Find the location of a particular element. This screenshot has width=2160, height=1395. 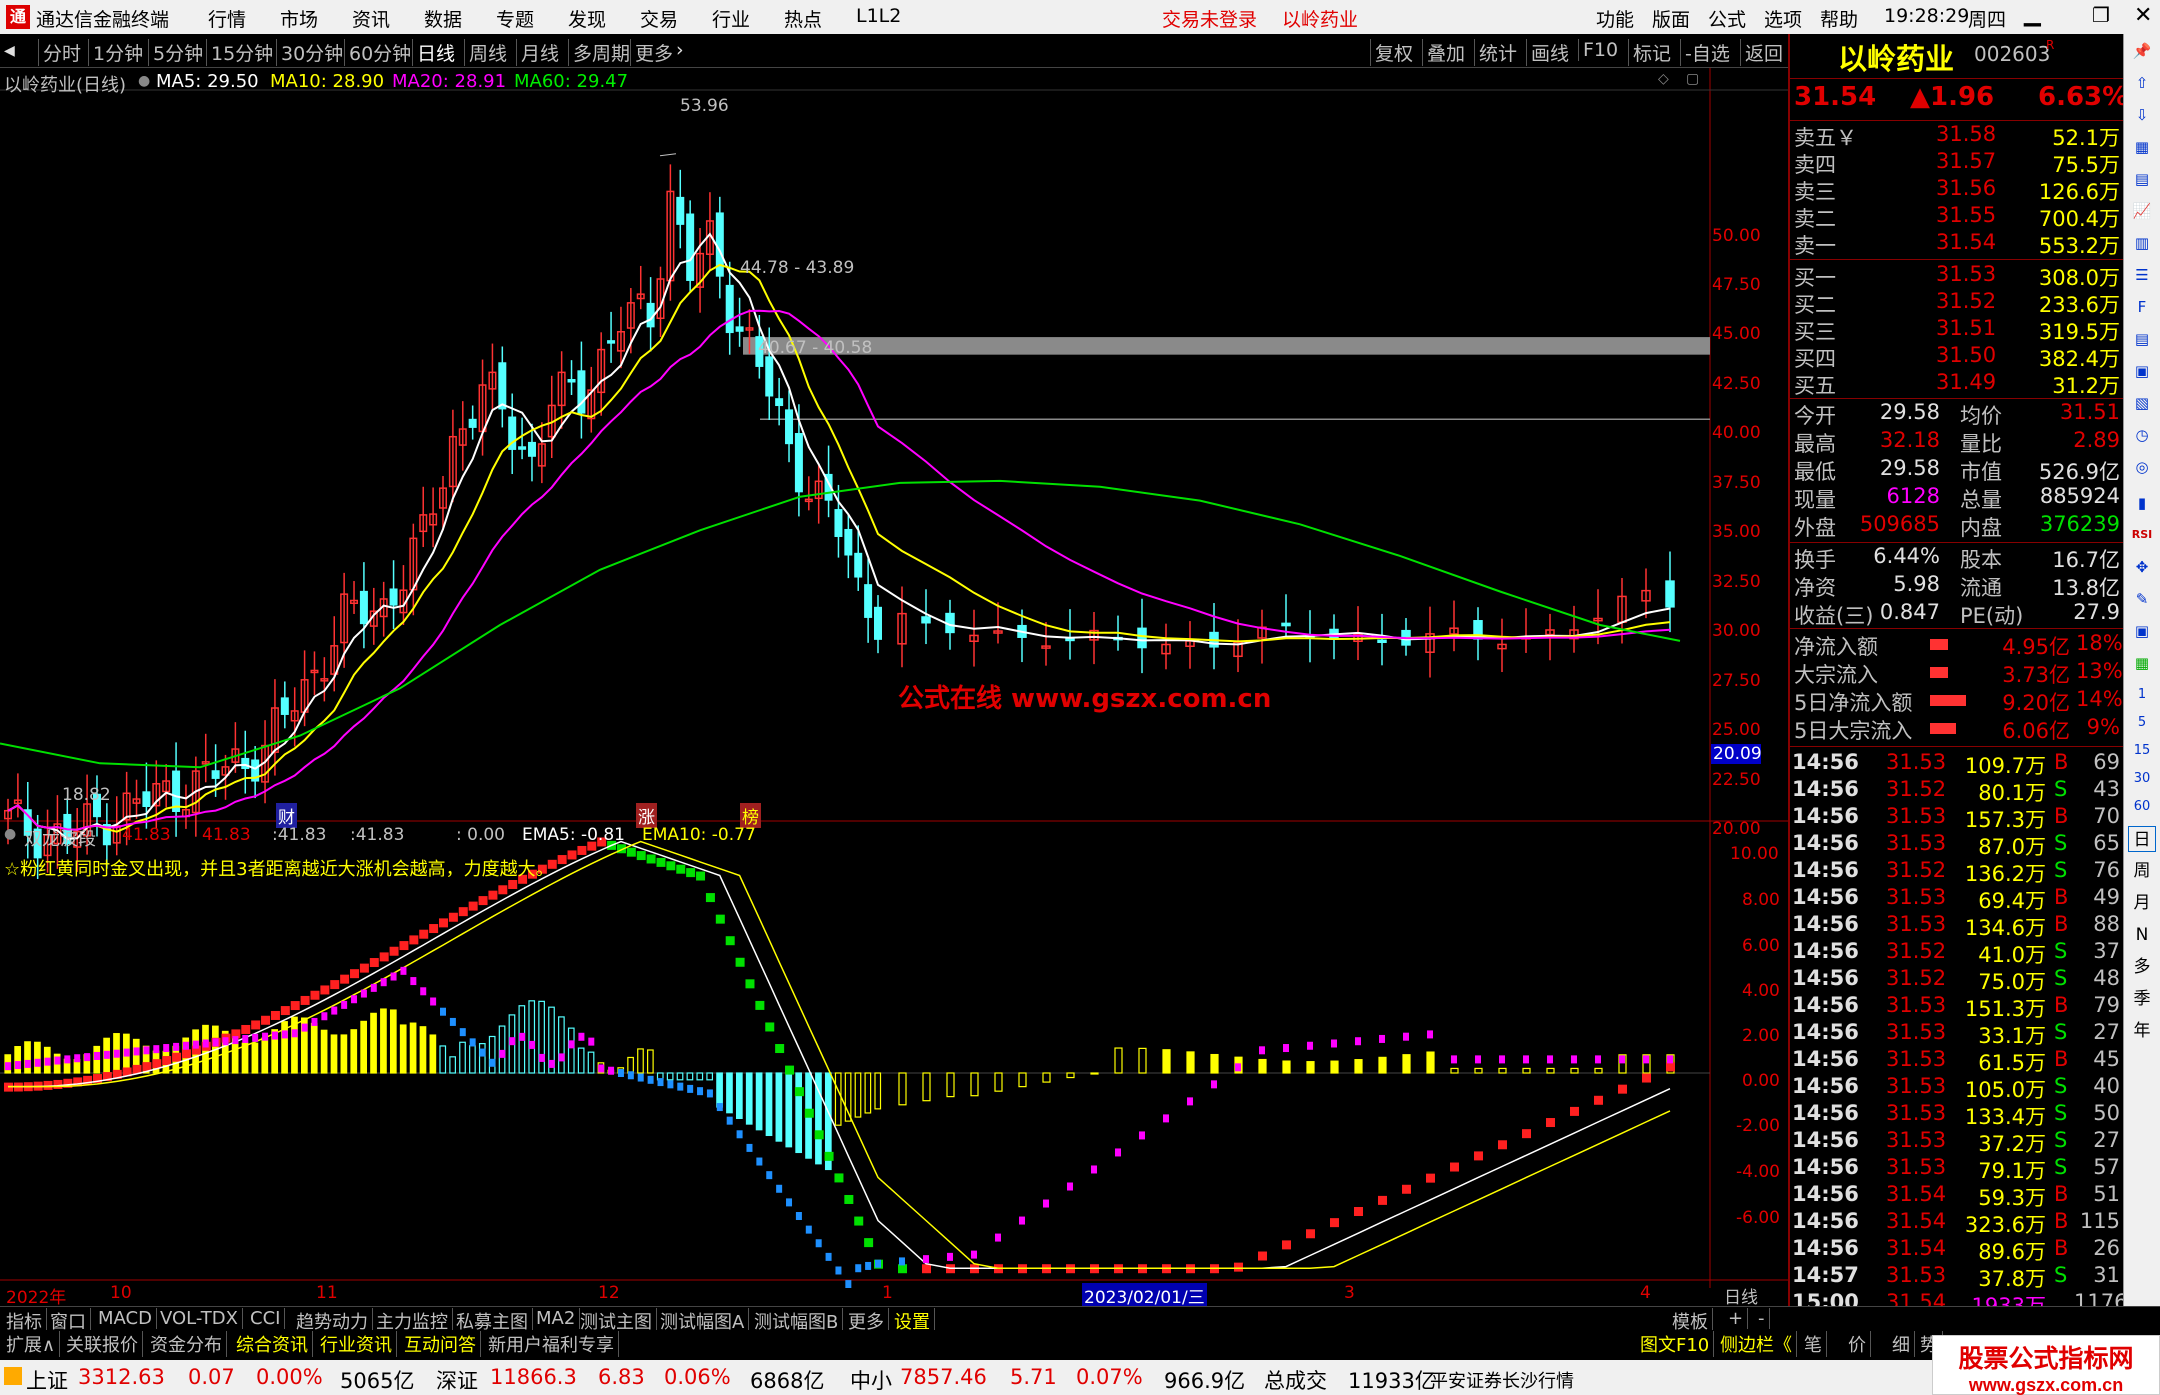

stat-row: 今开 29.58 均价 31.51 is located at coordinates (1957, 414).